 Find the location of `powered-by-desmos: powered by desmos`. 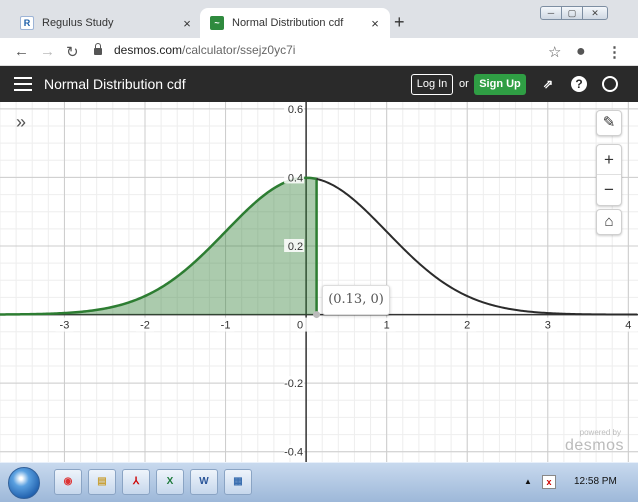

powered-by-desmos: powered by desmos is located at coordinates (595, 441).